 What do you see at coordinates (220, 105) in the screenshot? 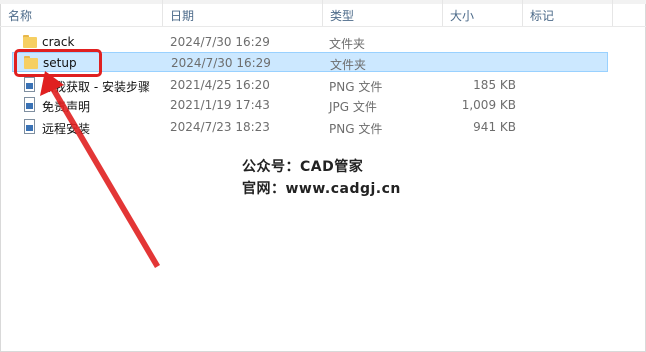
I see `file-date: 2021/1/19 17:43` at bounding box center [220, 105].